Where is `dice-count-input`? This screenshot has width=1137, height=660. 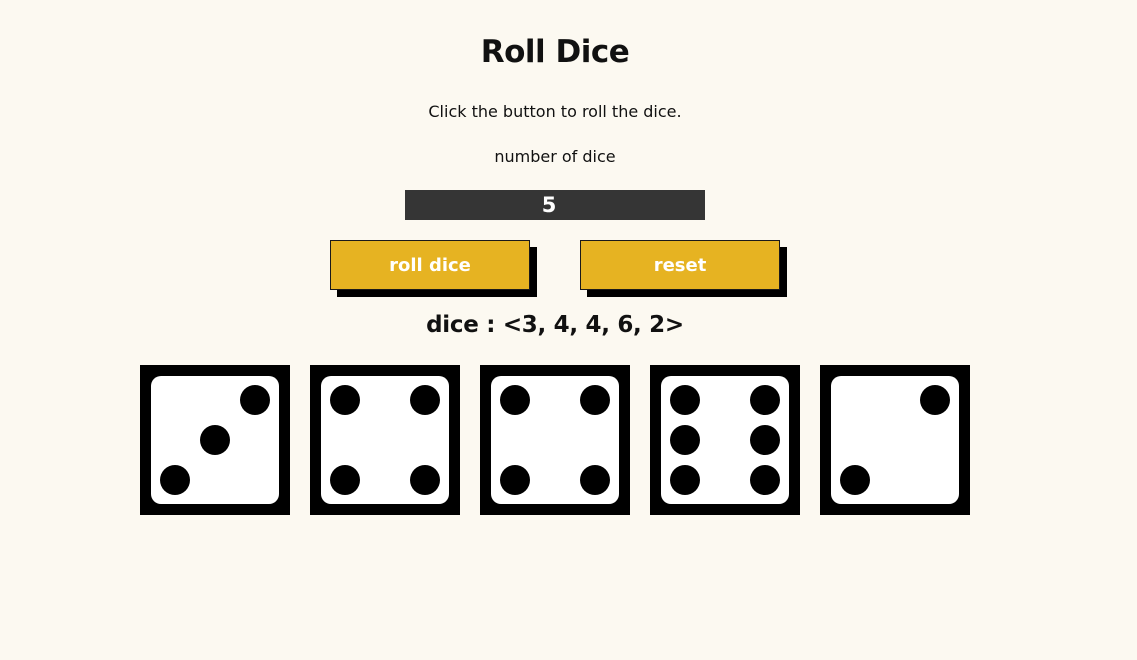
dice-count-input is located at coordinates (555, 205).